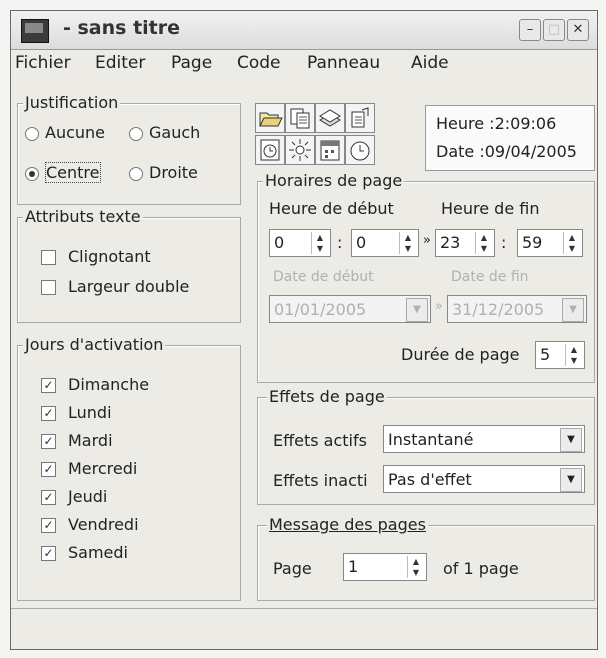 The height and width of the screenshot is (658, 606). Describe the element at coordinates (164, 132) in the screenshot. I see `radio-gauche: Gauch` at that location.